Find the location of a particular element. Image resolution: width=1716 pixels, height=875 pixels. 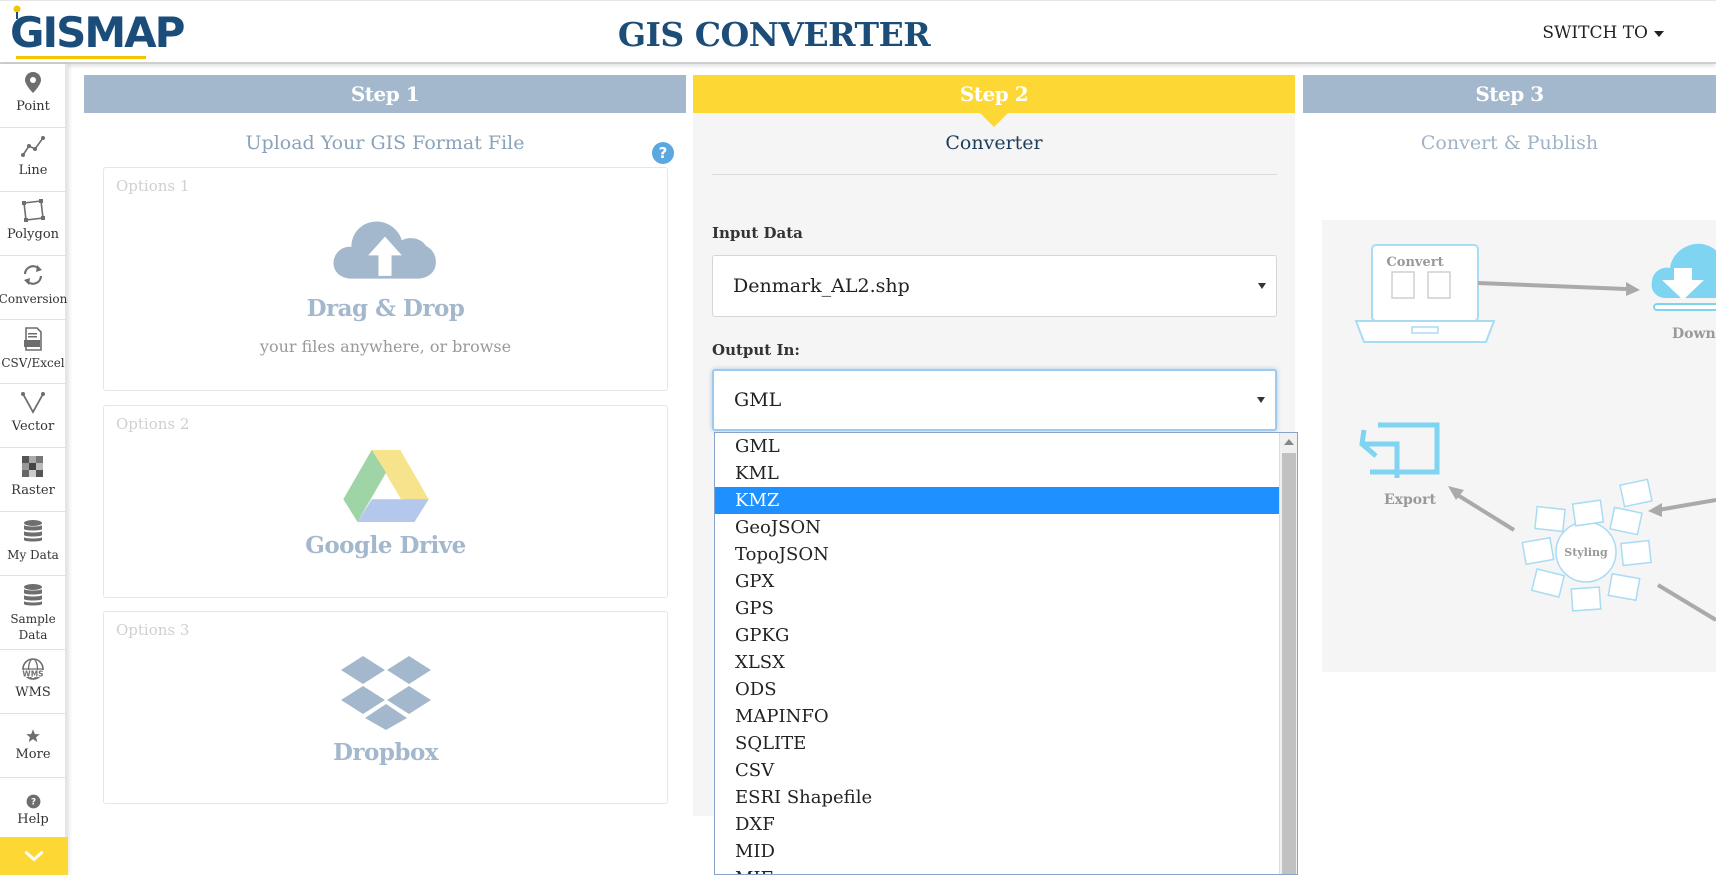

sidebar-item-conversion: Conversion is located at coordinates (34, 288).